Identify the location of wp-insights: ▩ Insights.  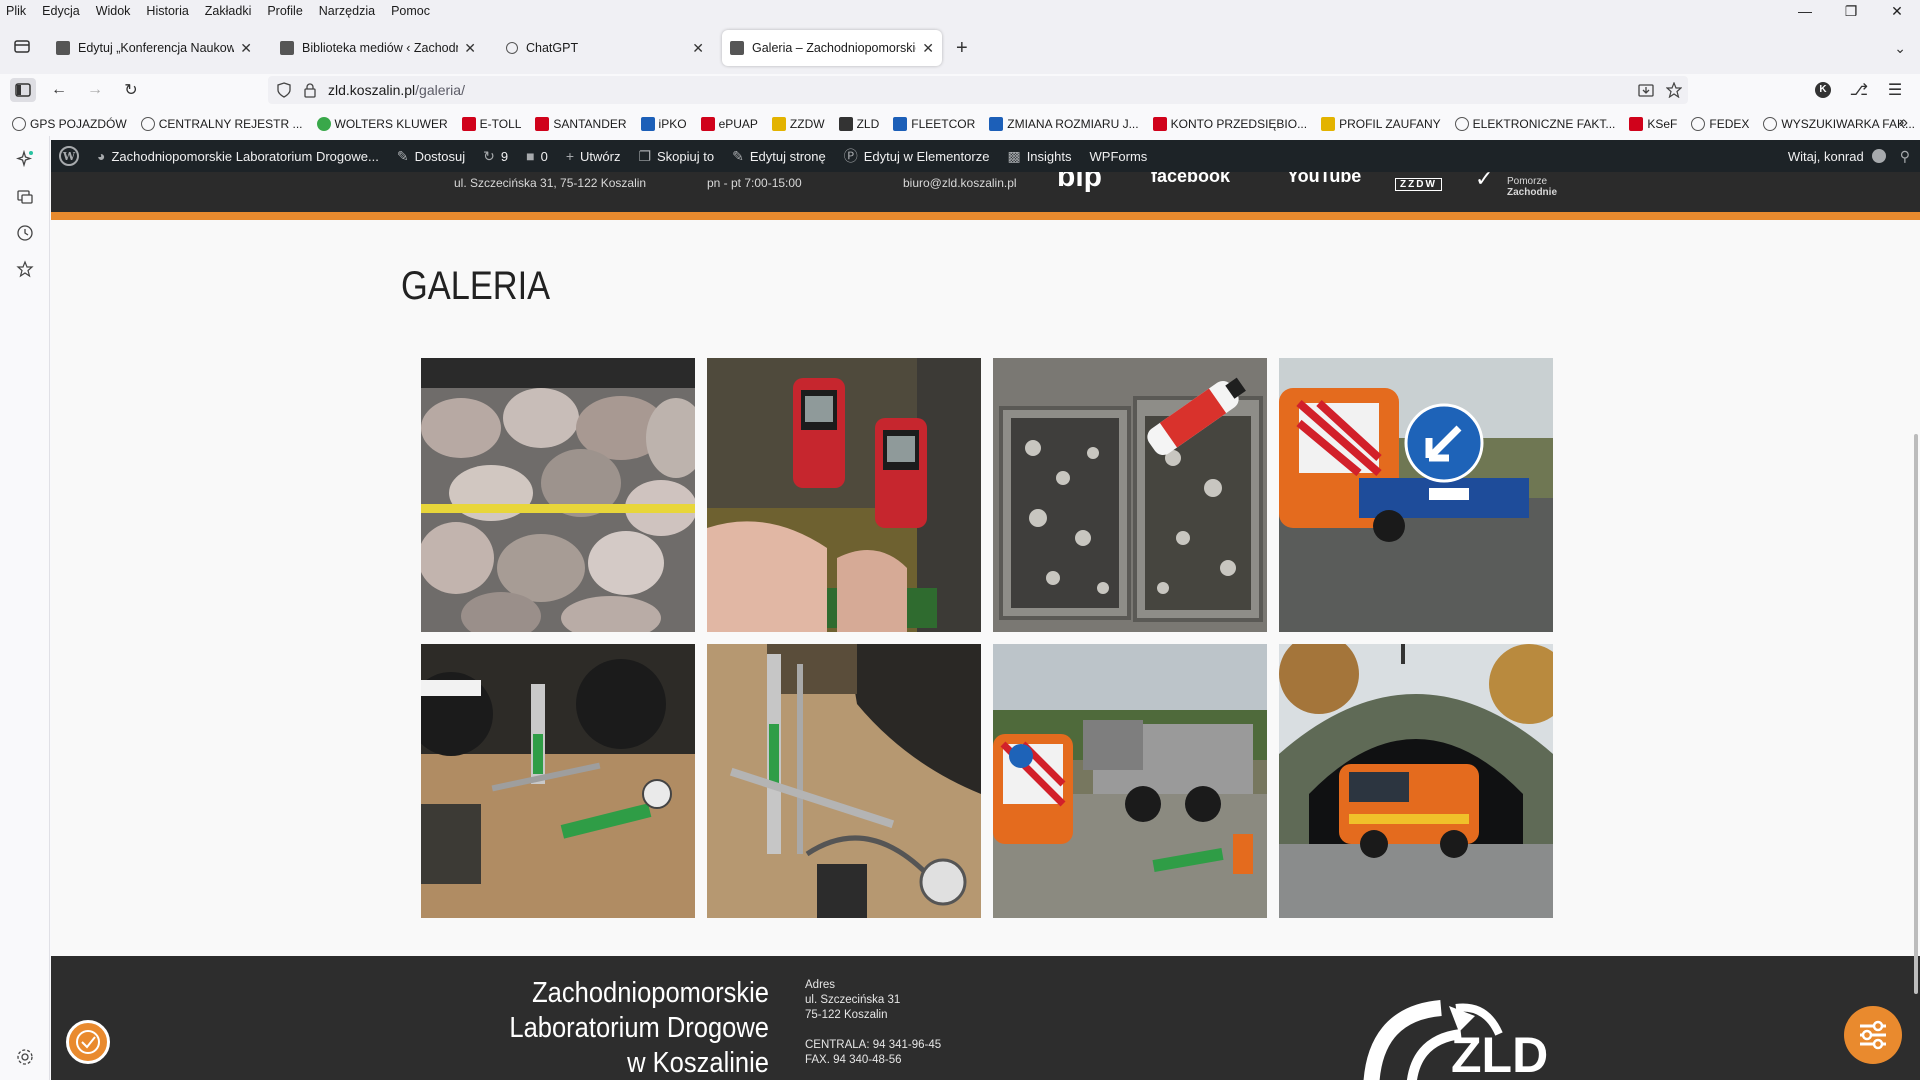
(1039, 156).